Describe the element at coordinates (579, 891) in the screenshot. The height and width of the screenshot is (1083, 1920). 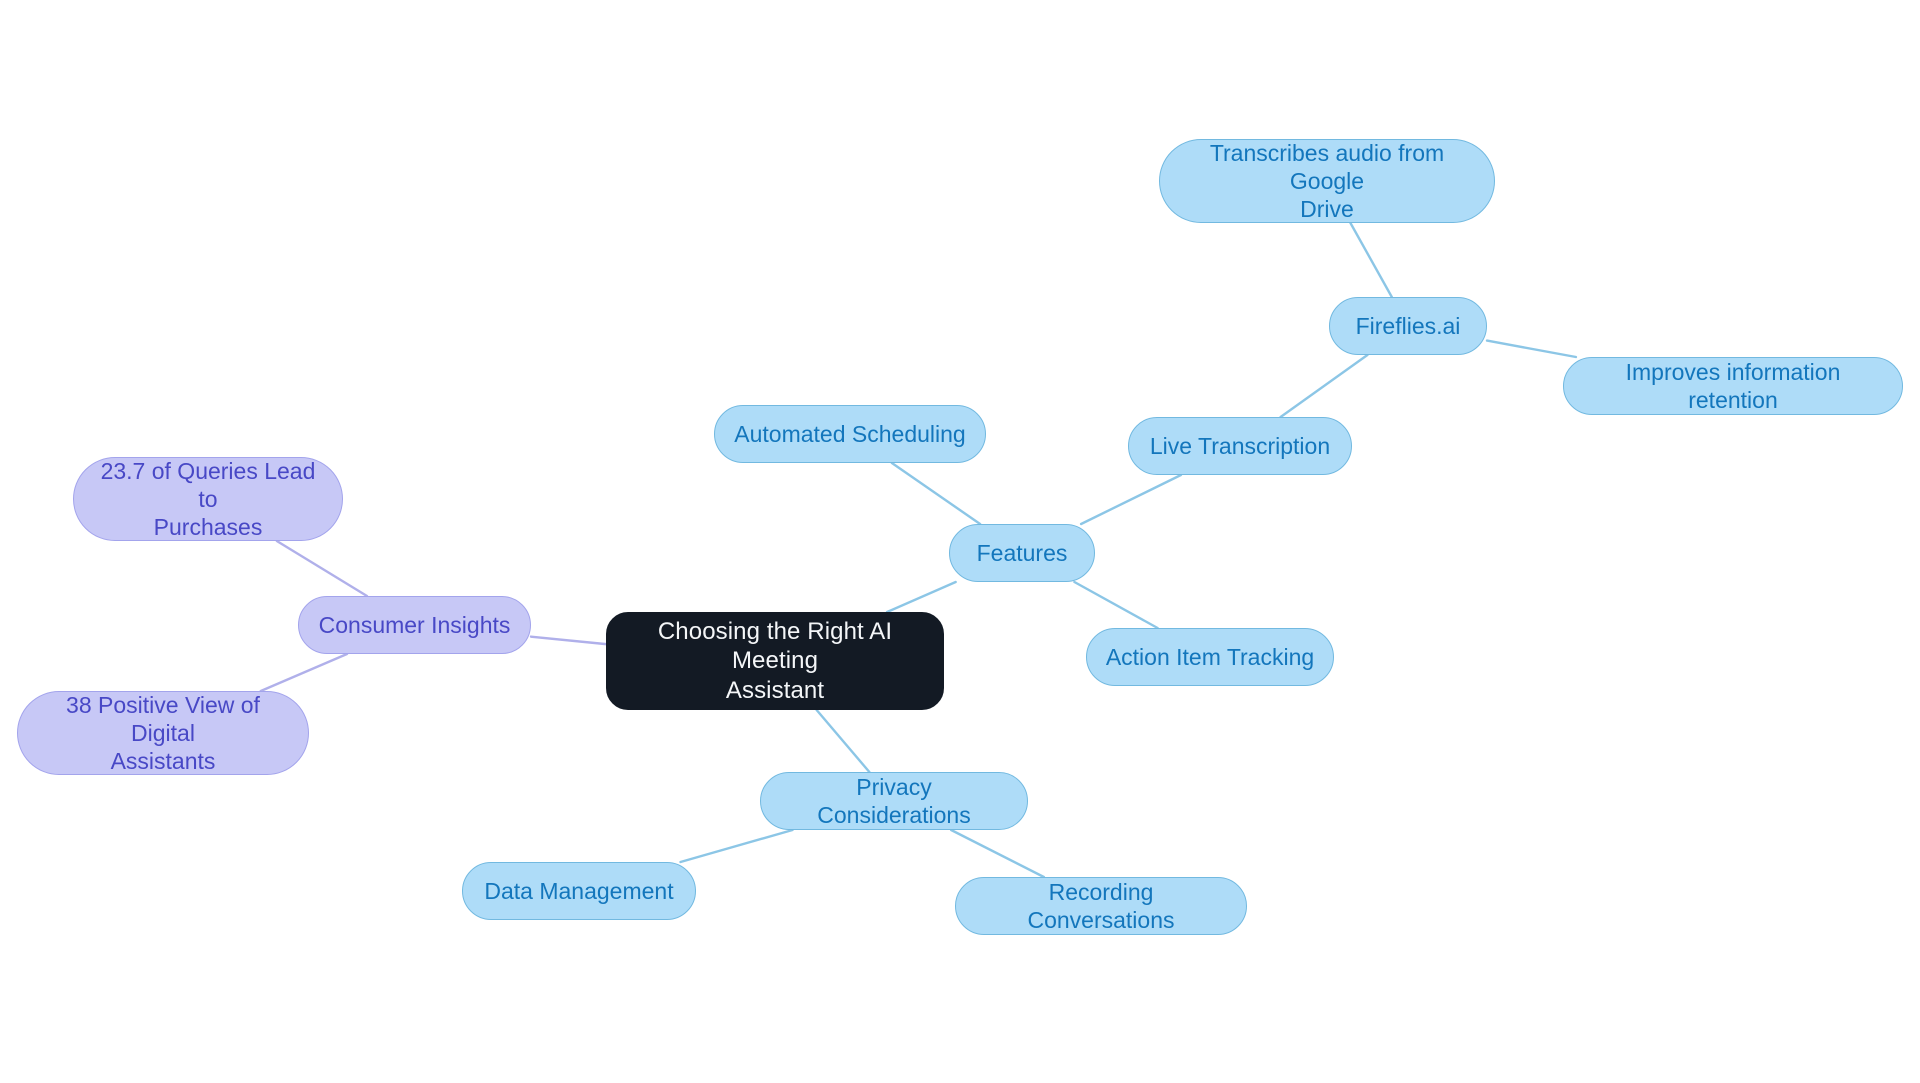
I see `mindmap-node-data-management: Data Management` at that location.